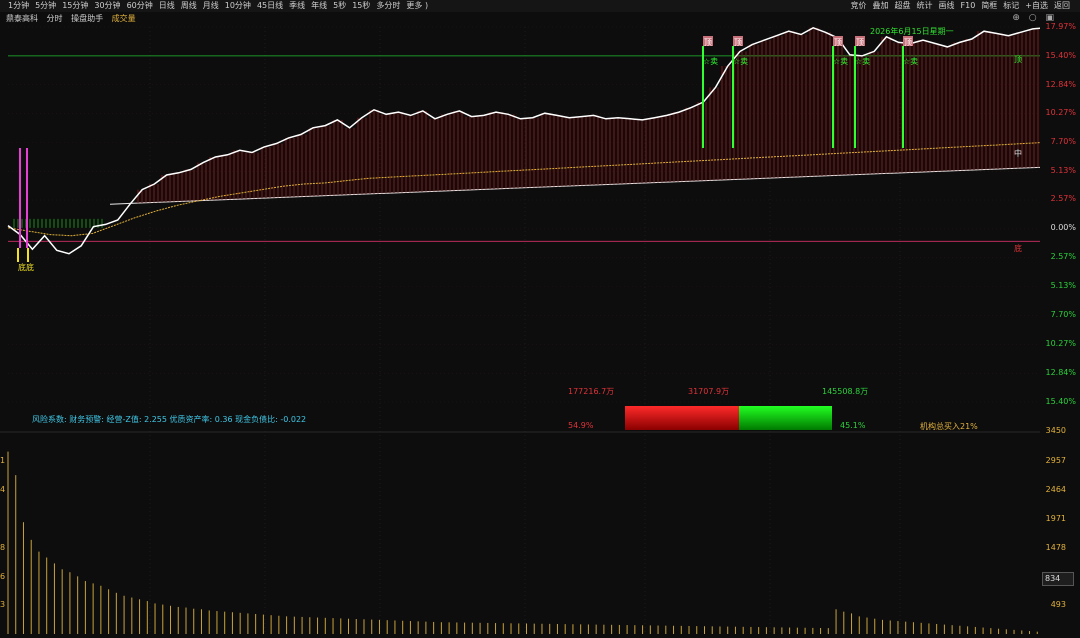 The height and width of the screenshot is (638, 1080). Describe the element at coordinates (1063, 314) in the screenshot. I see `pct-tick-10: 7.70%` at that location.